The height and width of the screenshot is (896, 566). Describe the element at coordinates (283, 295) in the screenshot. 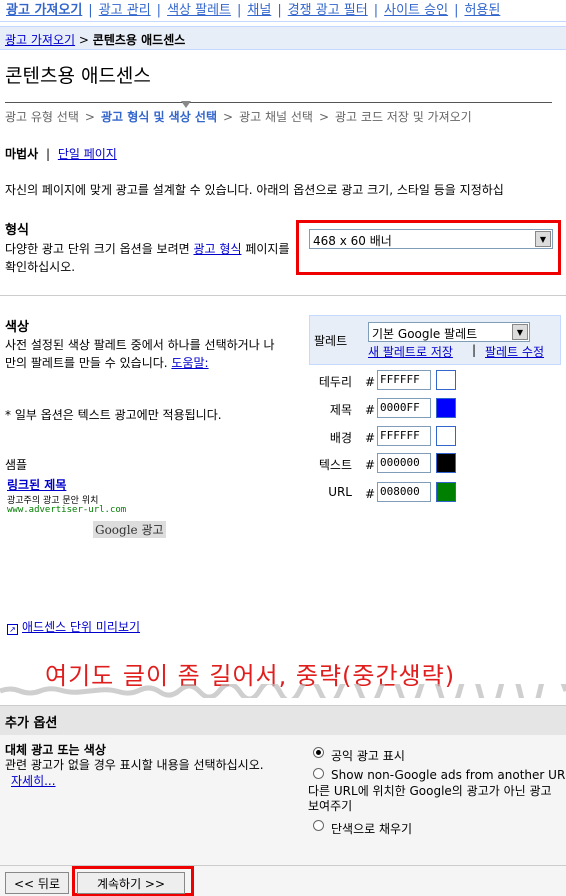

I see `section-divider` at that location.